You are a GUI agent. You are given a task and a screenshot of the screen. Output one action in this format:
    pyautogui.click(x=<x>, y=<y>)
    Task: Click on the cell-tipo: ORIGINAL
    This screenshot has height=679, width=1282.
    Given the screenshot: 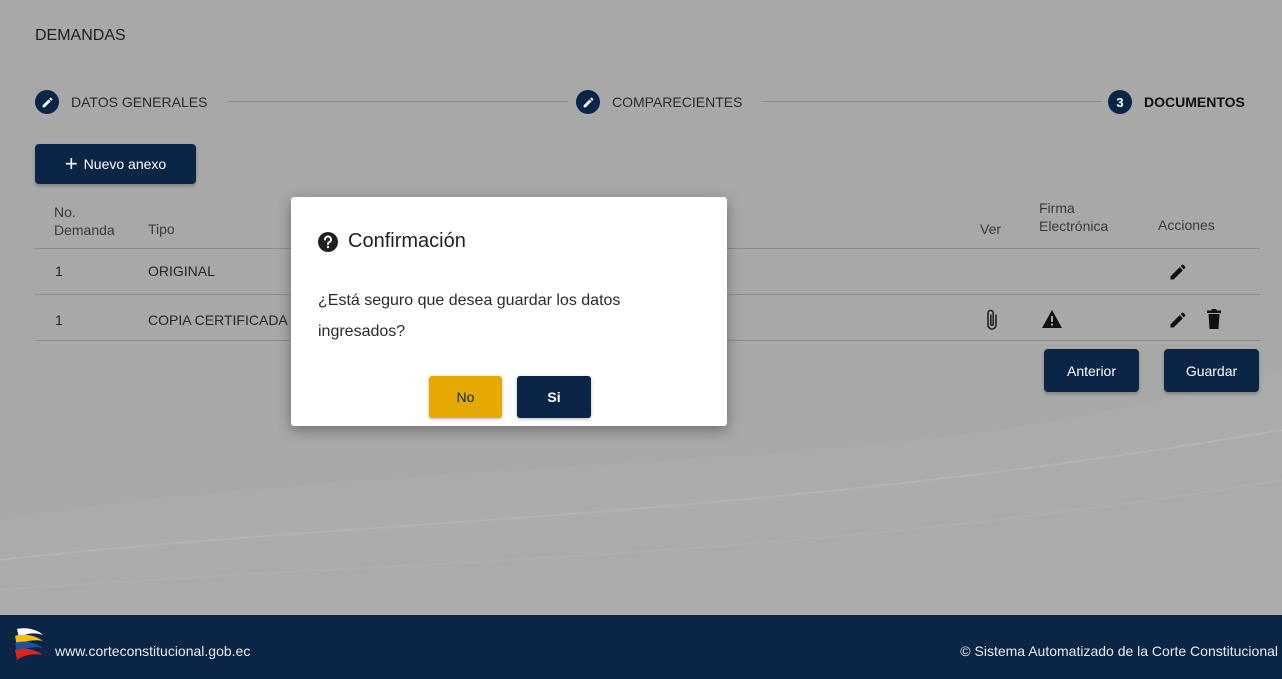 What is the action you would take?
    pyautogui.click(x=181, y=271)
    